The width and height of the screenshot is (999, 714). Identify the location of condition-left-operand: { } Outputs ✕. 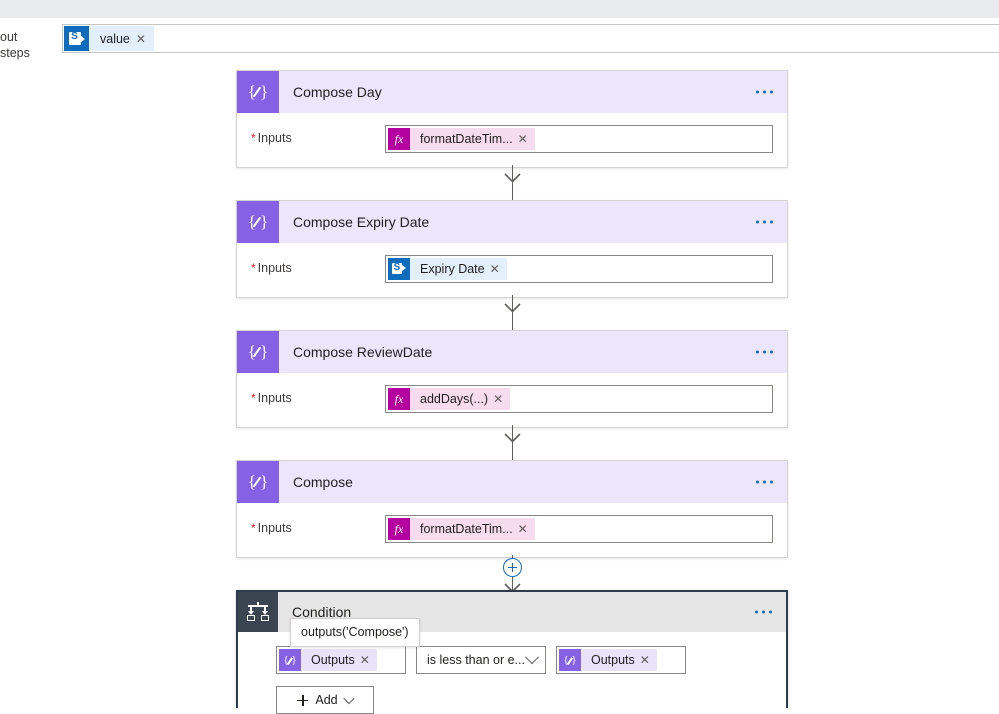
(341, 660).